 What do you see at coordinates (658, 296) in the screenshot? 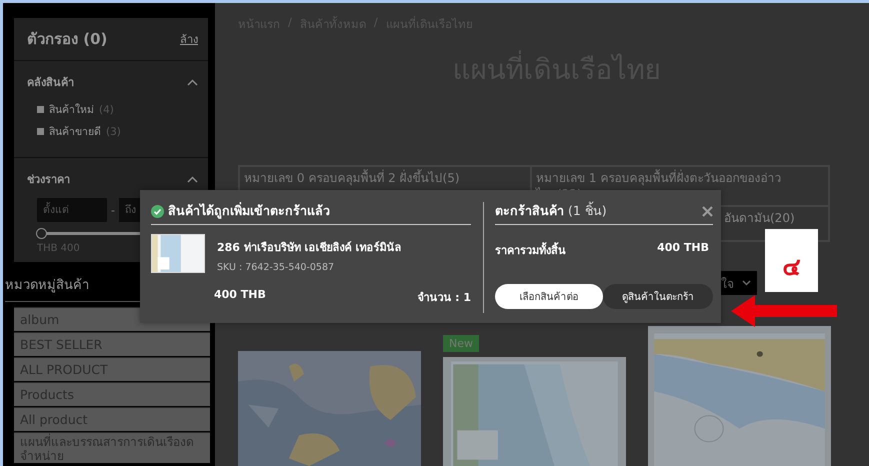
I see `view-cart-button: ดูสินค้าในตะกร้า` at bounding box center [658, 296].